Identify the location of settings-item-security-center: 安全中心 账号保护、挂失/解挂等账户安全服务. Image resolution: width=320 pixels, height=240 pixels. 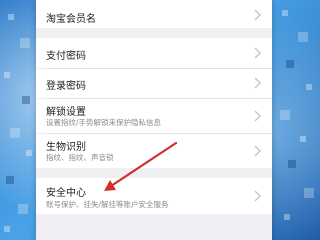
(154, 196).